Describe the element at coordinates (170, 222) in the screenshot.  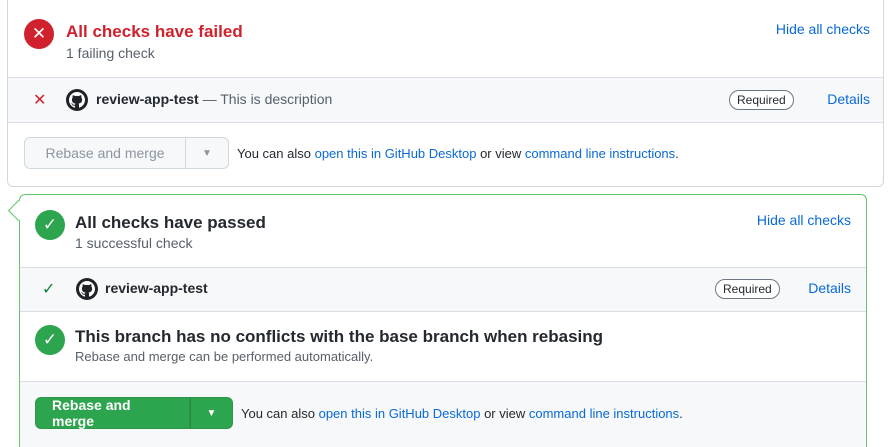
I see `passed-title: All checks have passed` at that location.